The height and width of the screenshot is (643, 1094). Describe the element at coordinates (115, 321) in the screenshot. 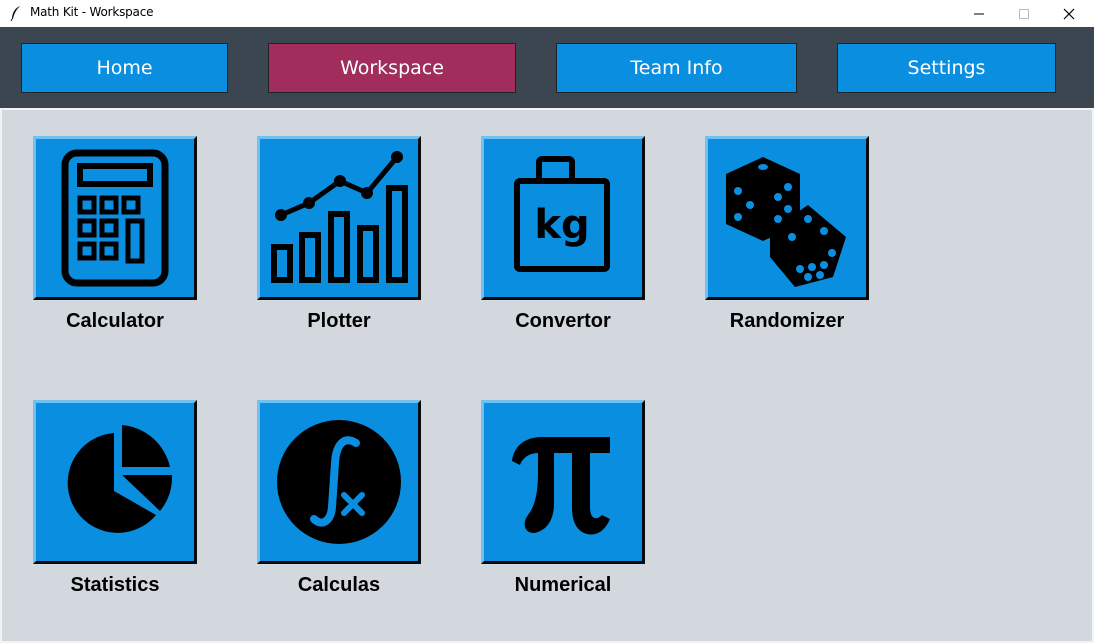

I see `calculator-label: Calculator` at that location.